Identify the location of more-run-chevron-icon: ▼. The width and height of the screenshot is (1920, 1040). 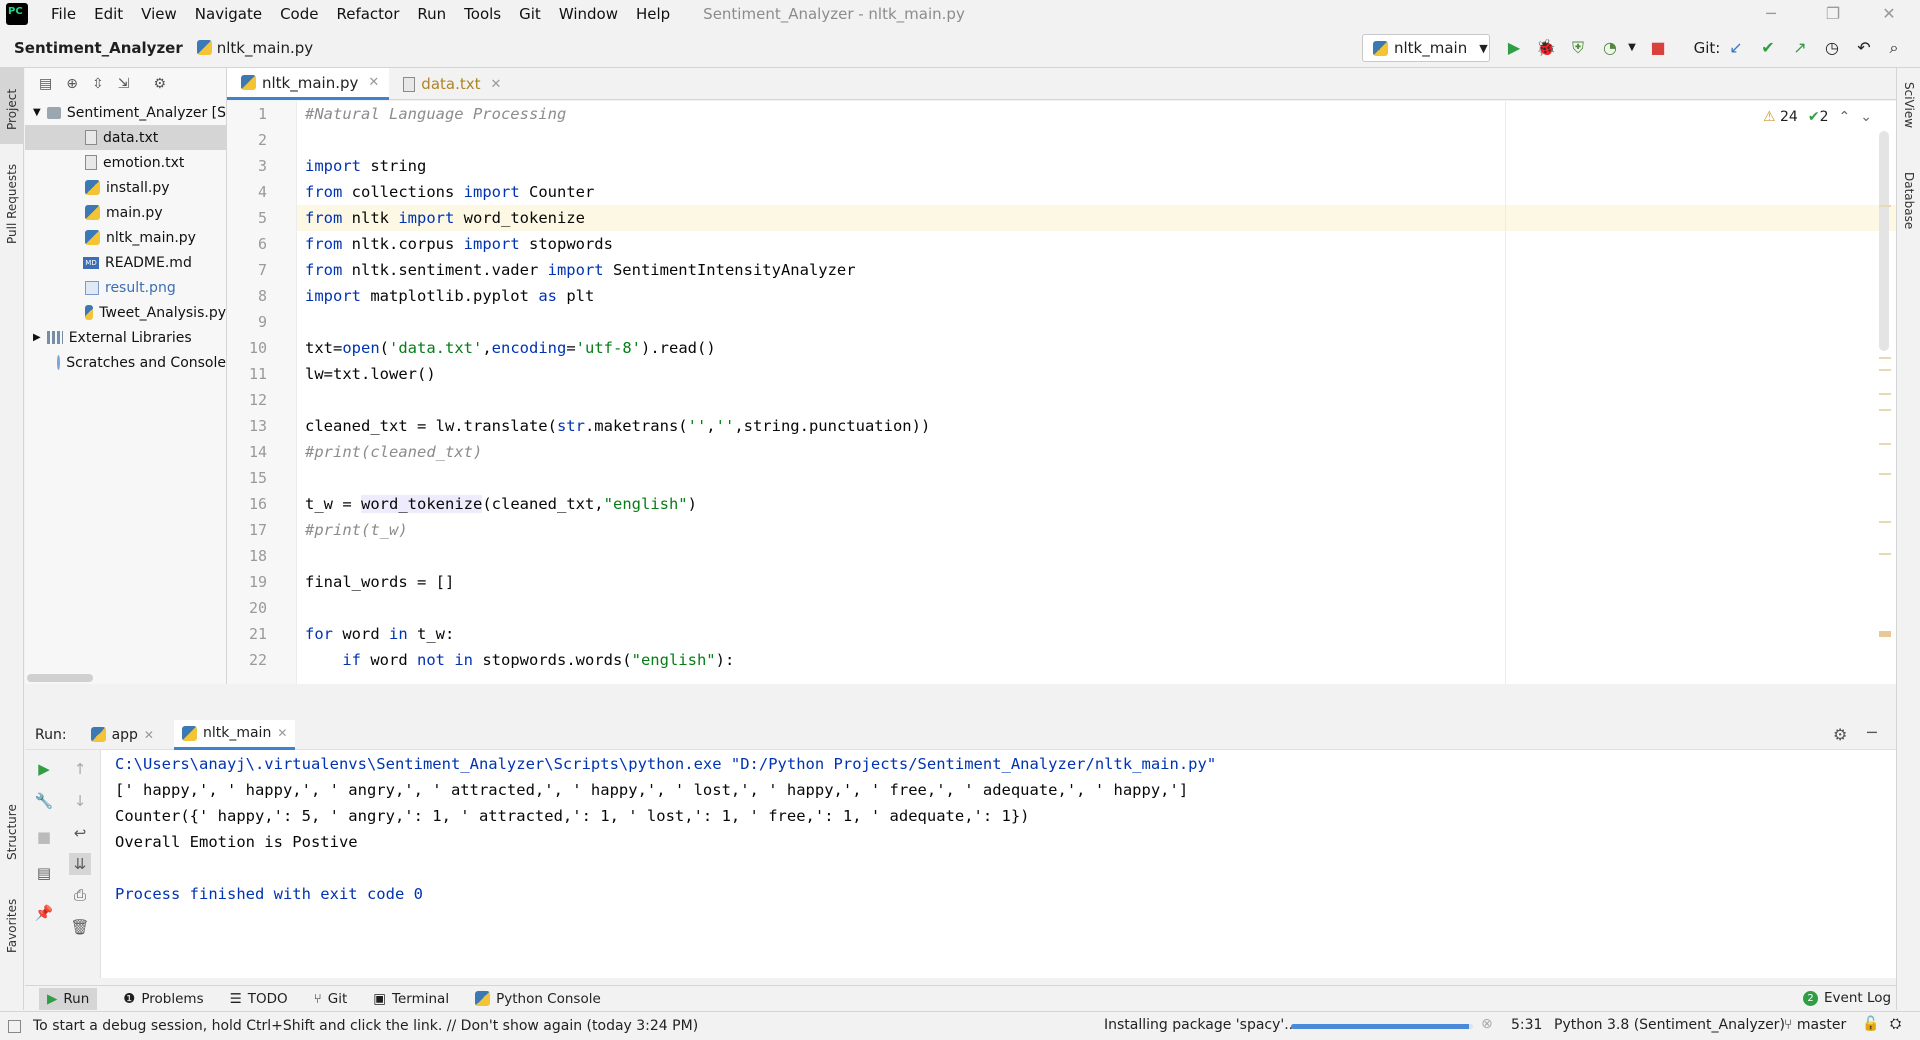
(1632, 48).